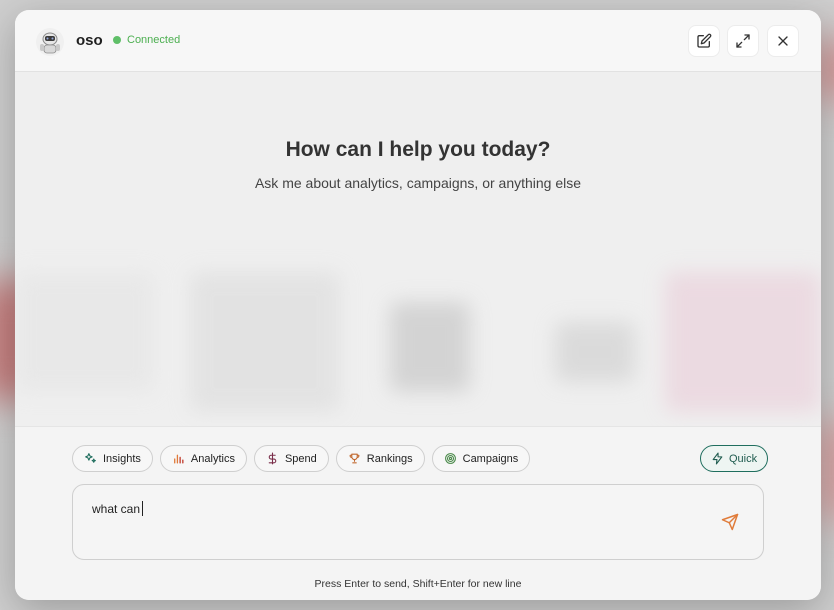 This screenshot has width=834, height=610. I want to click on expand-icon, so click(743, 41).